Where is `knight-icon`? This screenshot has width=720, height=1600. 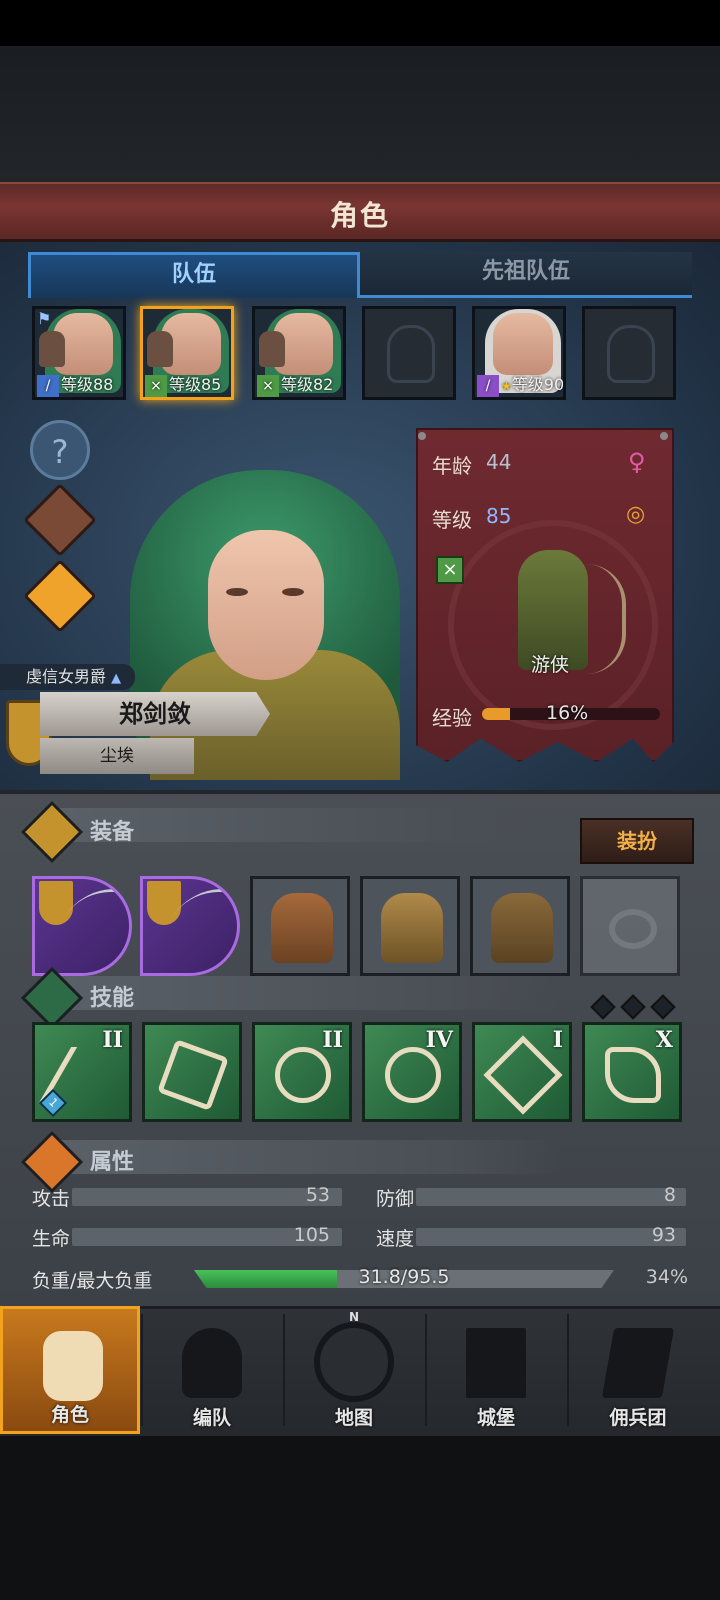
knight-icon is located at coordinates (73, 1366).